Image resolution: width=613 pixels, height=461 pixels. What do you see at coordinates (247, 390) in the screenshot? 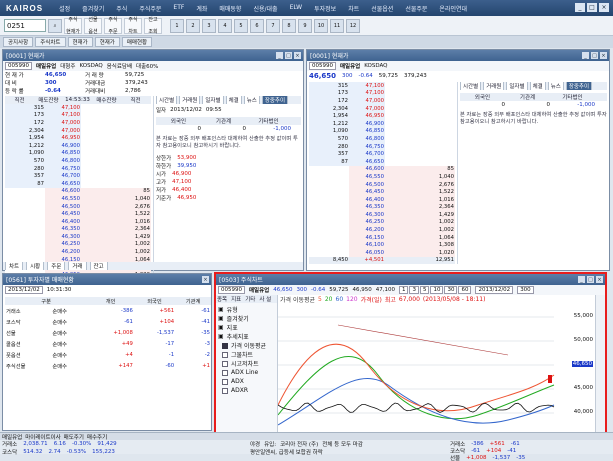
I see `indicator-tree-item: ADXR` at bounding box center [247, 390].